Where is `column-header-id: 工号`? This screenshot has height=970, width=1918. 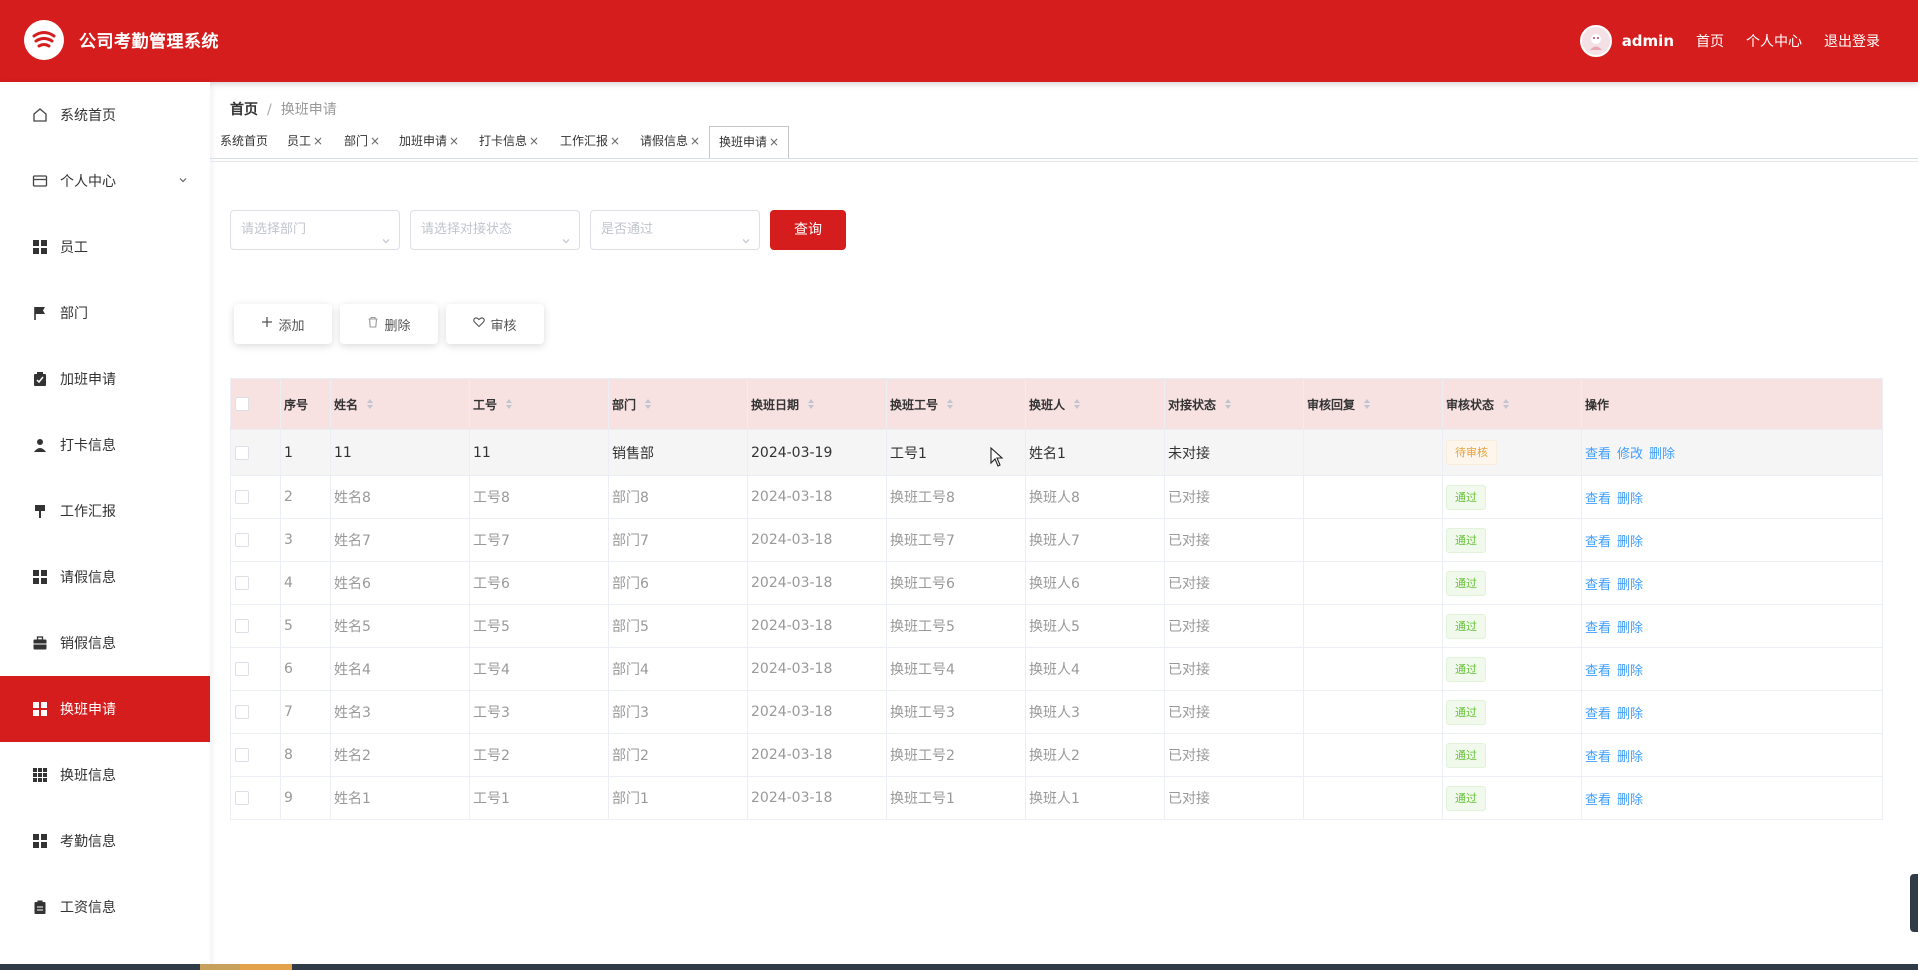
column-header-id: 工号 is located at coordinates (539, 404).